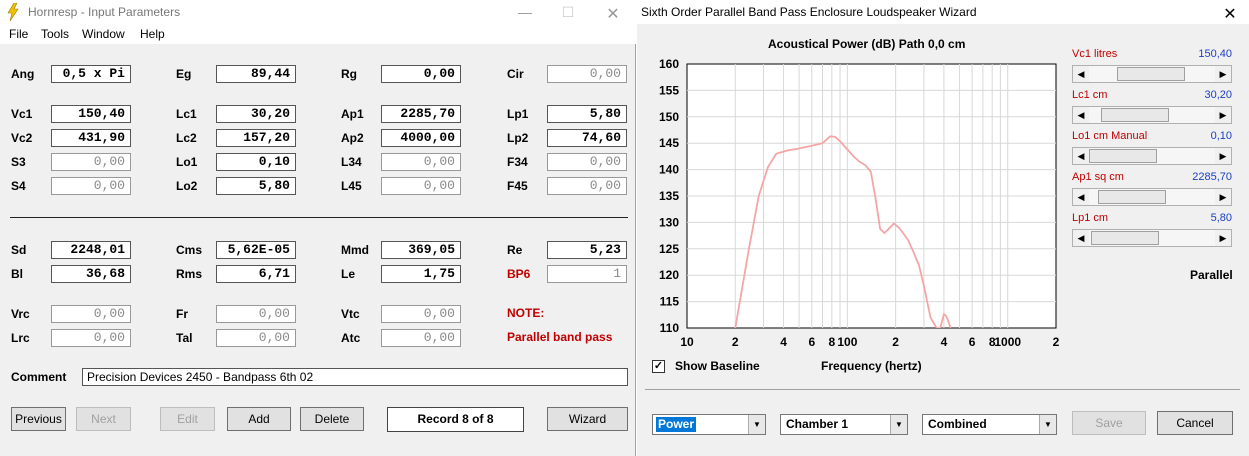 Image resolution: width=1249 pixels, height=456 pixels. I want to click on save-button: Save, so click(1109, 423).